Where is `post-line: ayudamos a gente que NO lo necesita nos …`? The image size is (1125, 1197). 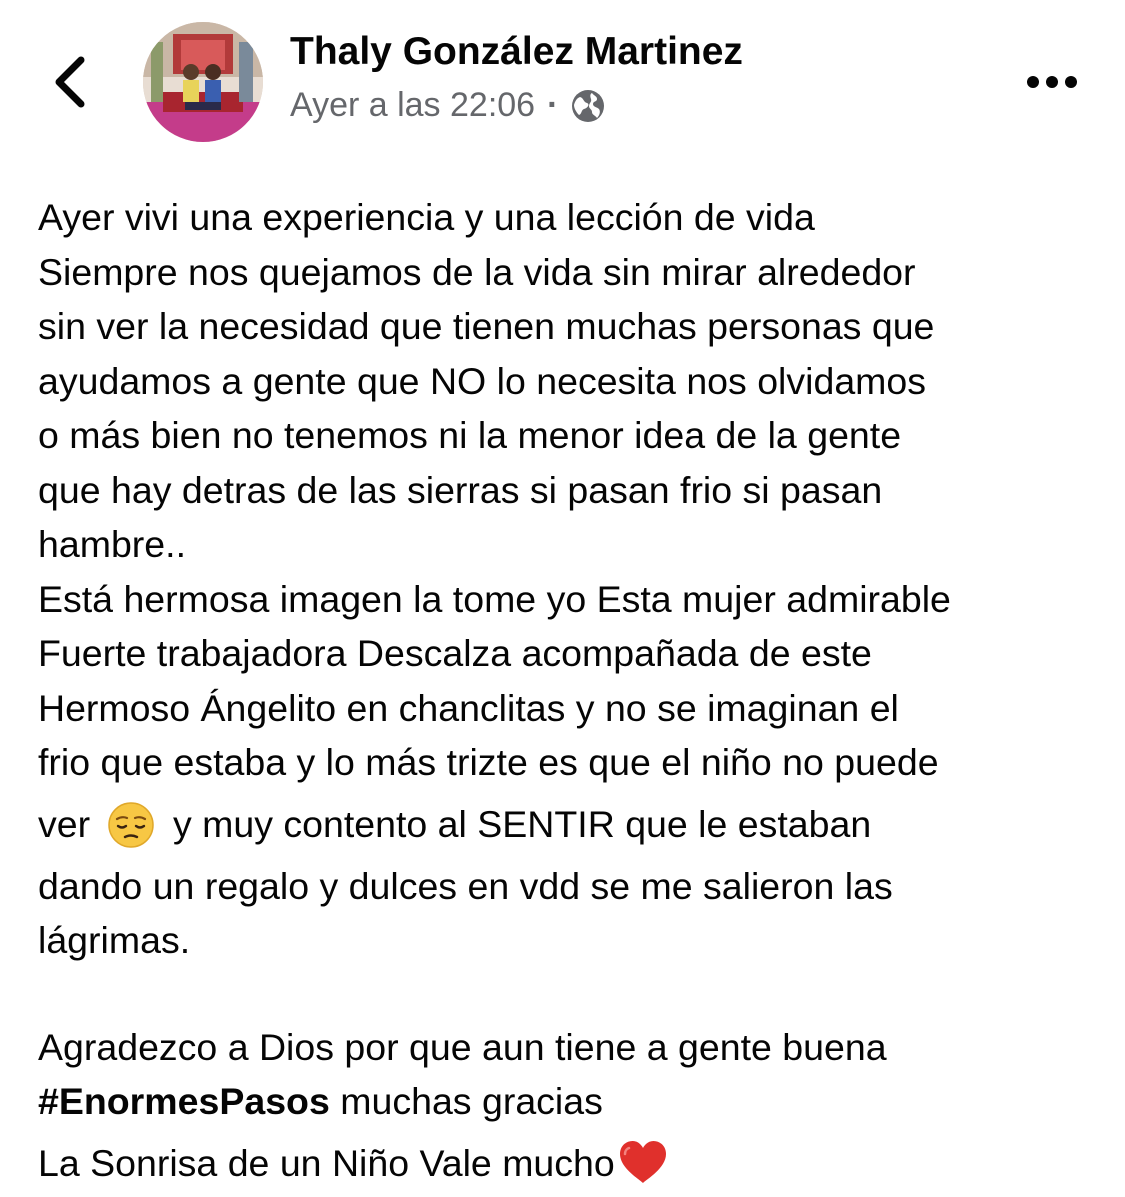
post-line: ayudamos a gente que NO lo necesita nos … is located at coordinates (482, 380).